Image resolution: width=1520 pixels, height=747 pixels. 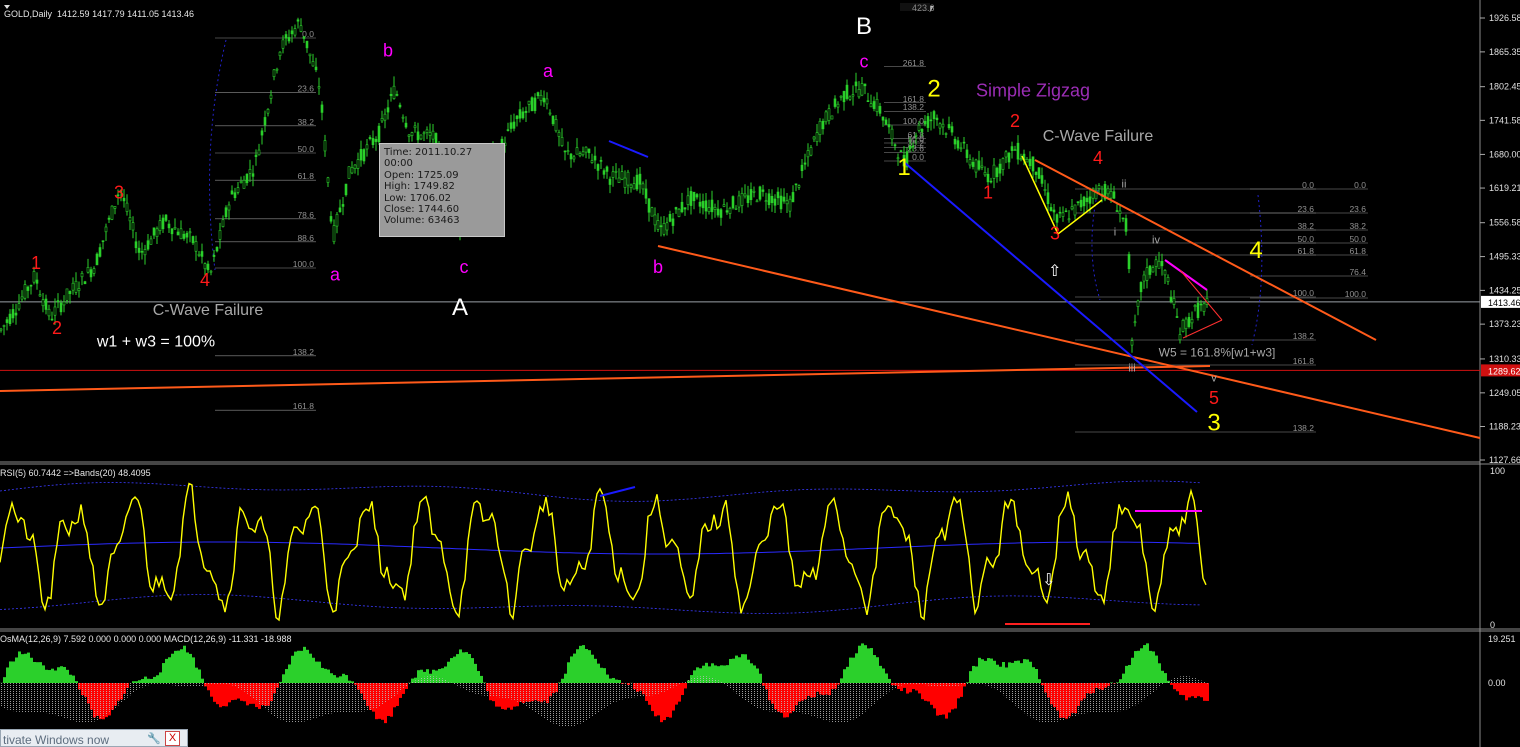 I want to click on fib-right-a-label: 61.8, so click(x=1305, y=251).